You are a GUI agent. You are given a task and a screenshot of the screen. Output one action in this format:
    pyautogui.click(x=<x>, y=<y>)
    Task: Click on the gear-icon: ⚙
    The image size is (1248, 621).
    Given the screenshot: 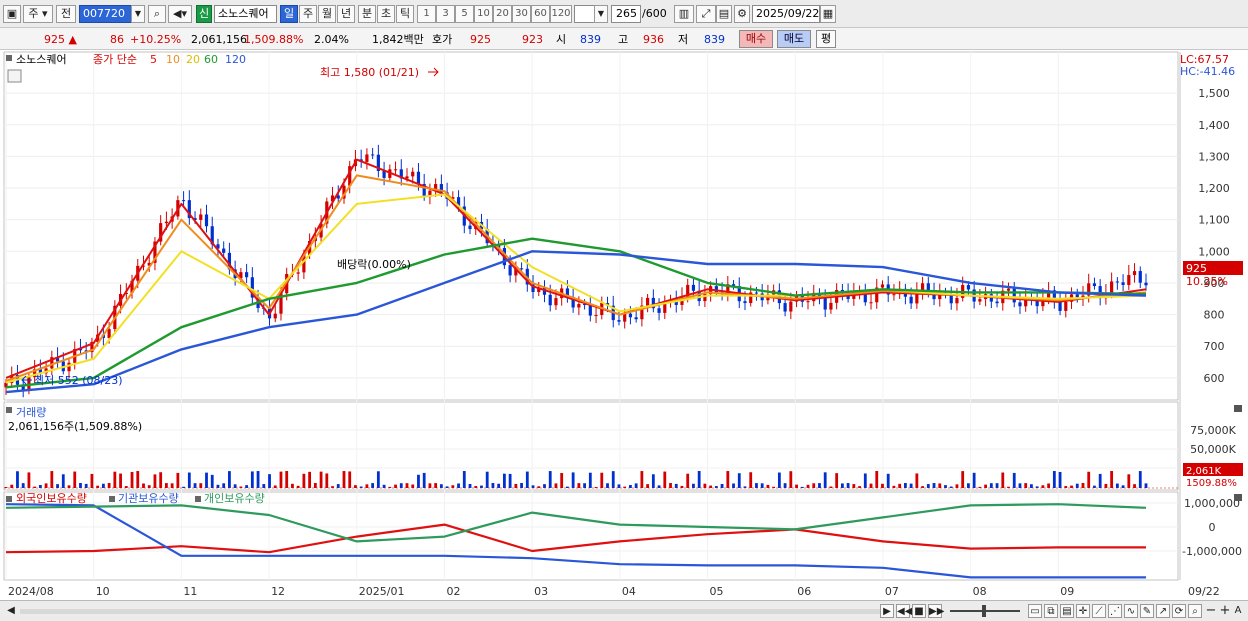 What is the action you would take?
    pyautogui.click(x=742, y=14)
    